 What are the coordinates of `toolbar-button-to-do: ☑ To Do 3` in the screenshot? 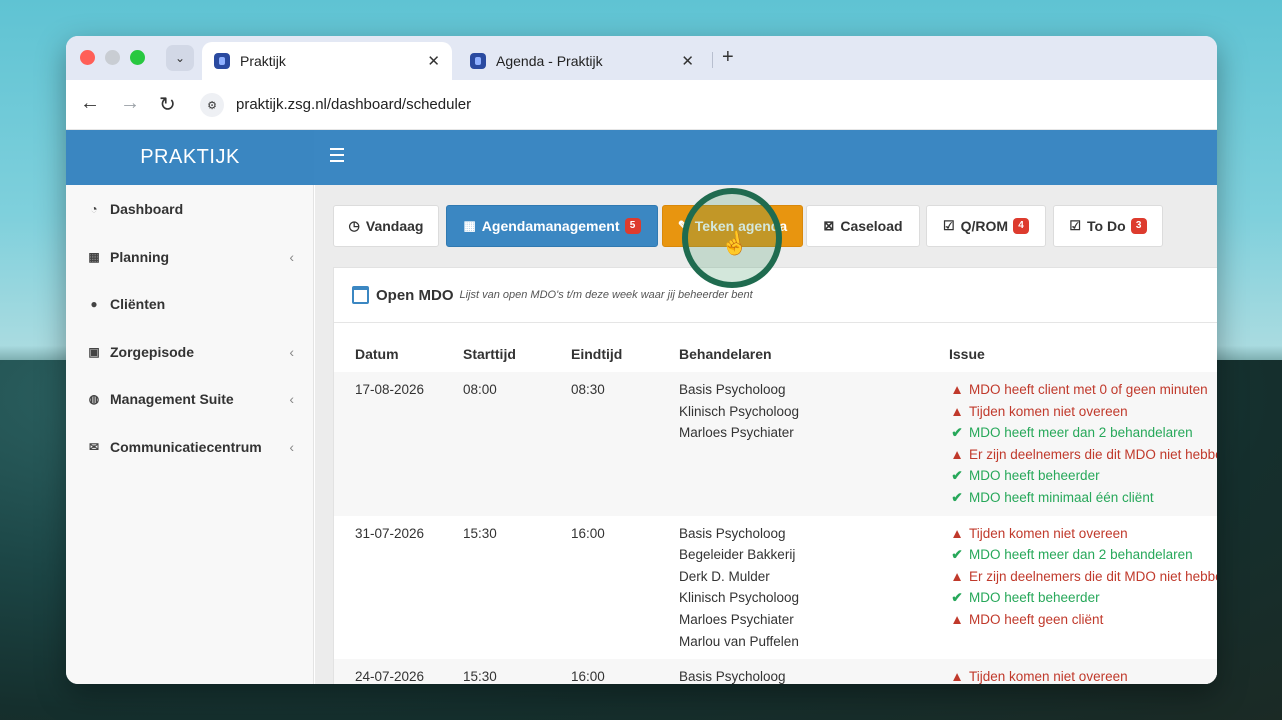 It's located at (1108, 226).